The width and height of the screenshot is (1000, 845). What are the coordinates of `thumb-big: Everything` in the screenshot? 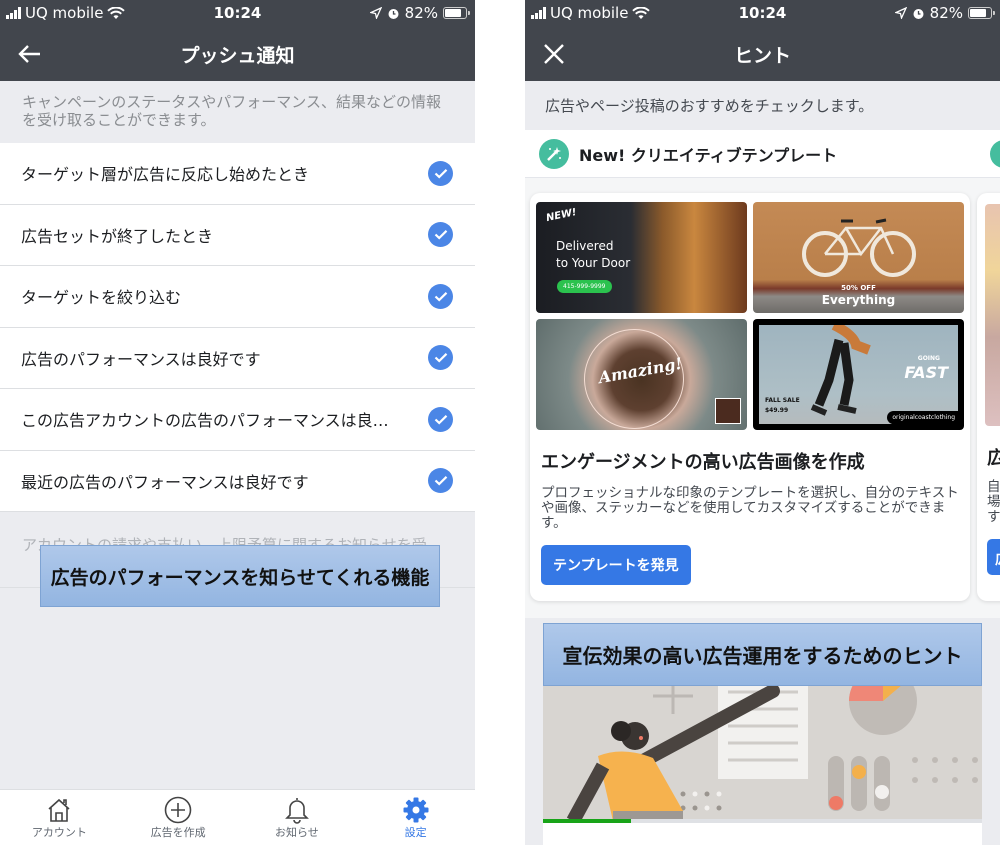 It's located at (858, 300).